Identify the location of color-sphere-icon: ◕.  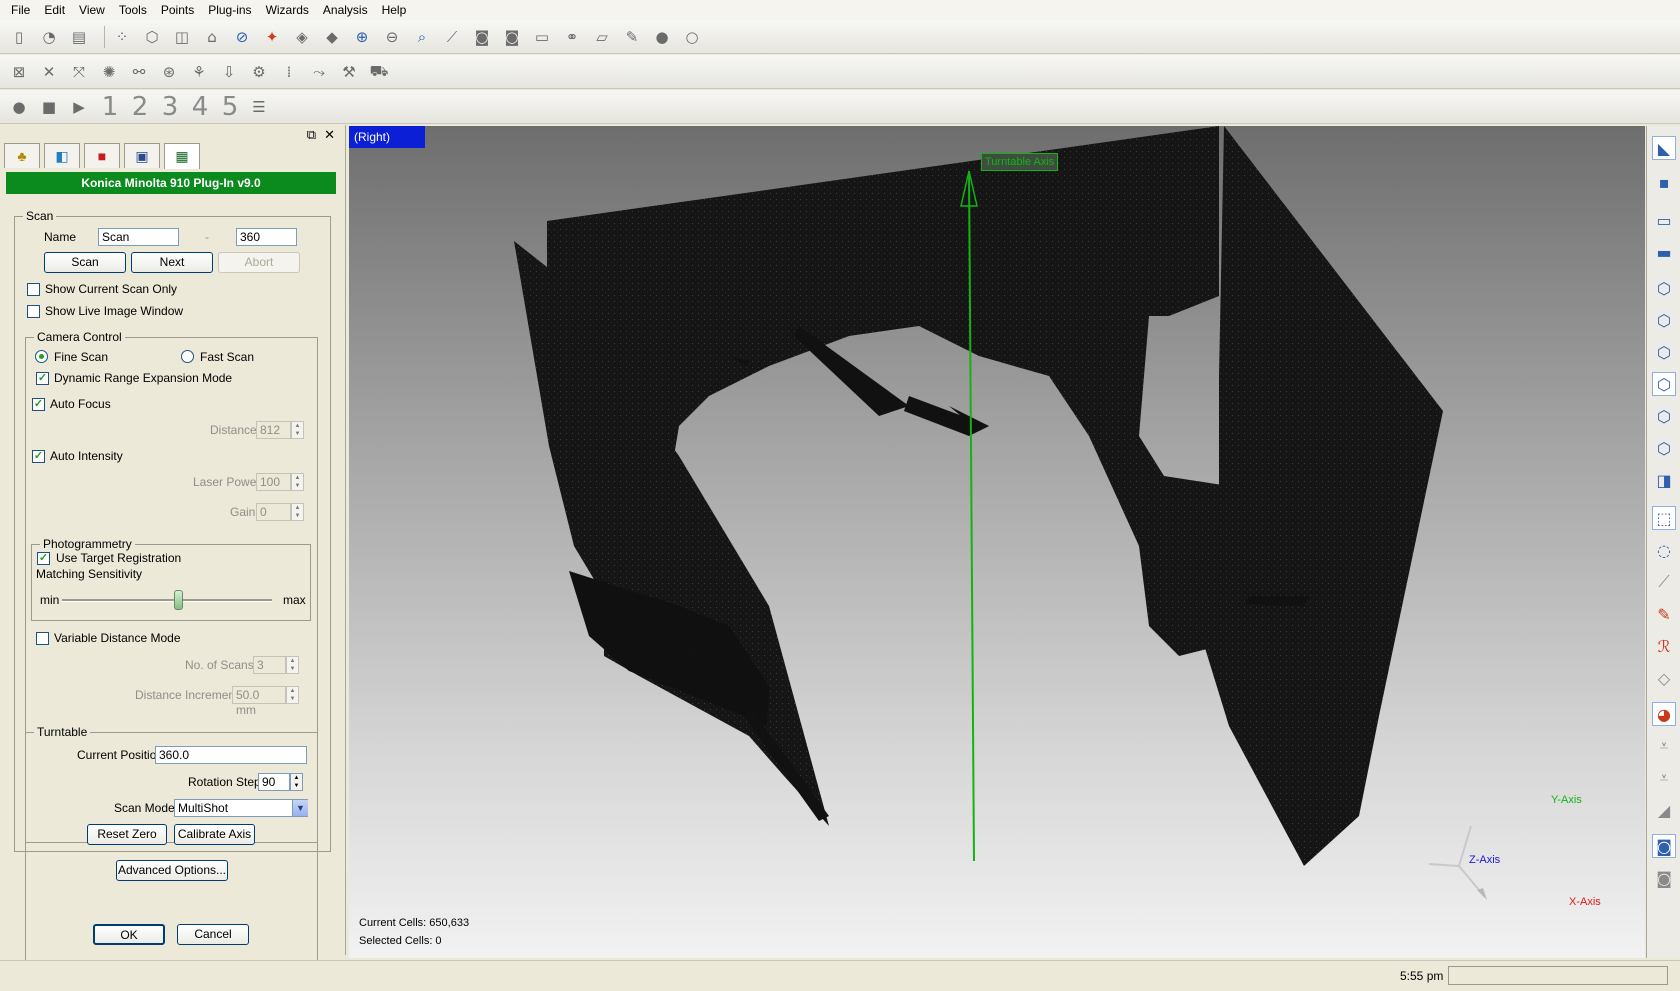
(1664, 714).